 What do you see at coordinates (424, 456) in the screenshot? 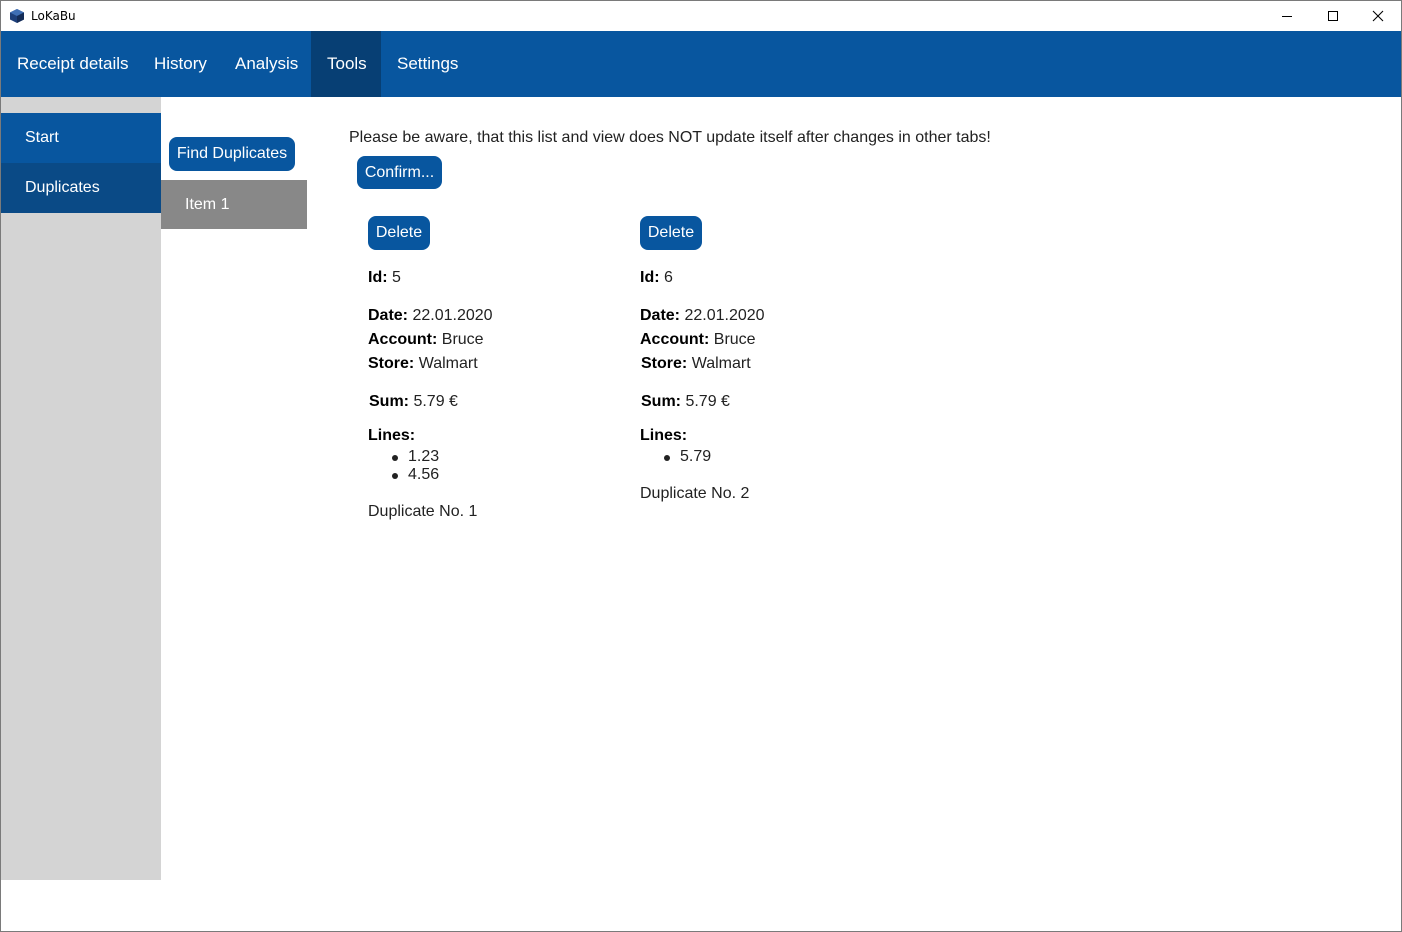
I see `receipt-line: 1.23` at bounding box center [424, 456].